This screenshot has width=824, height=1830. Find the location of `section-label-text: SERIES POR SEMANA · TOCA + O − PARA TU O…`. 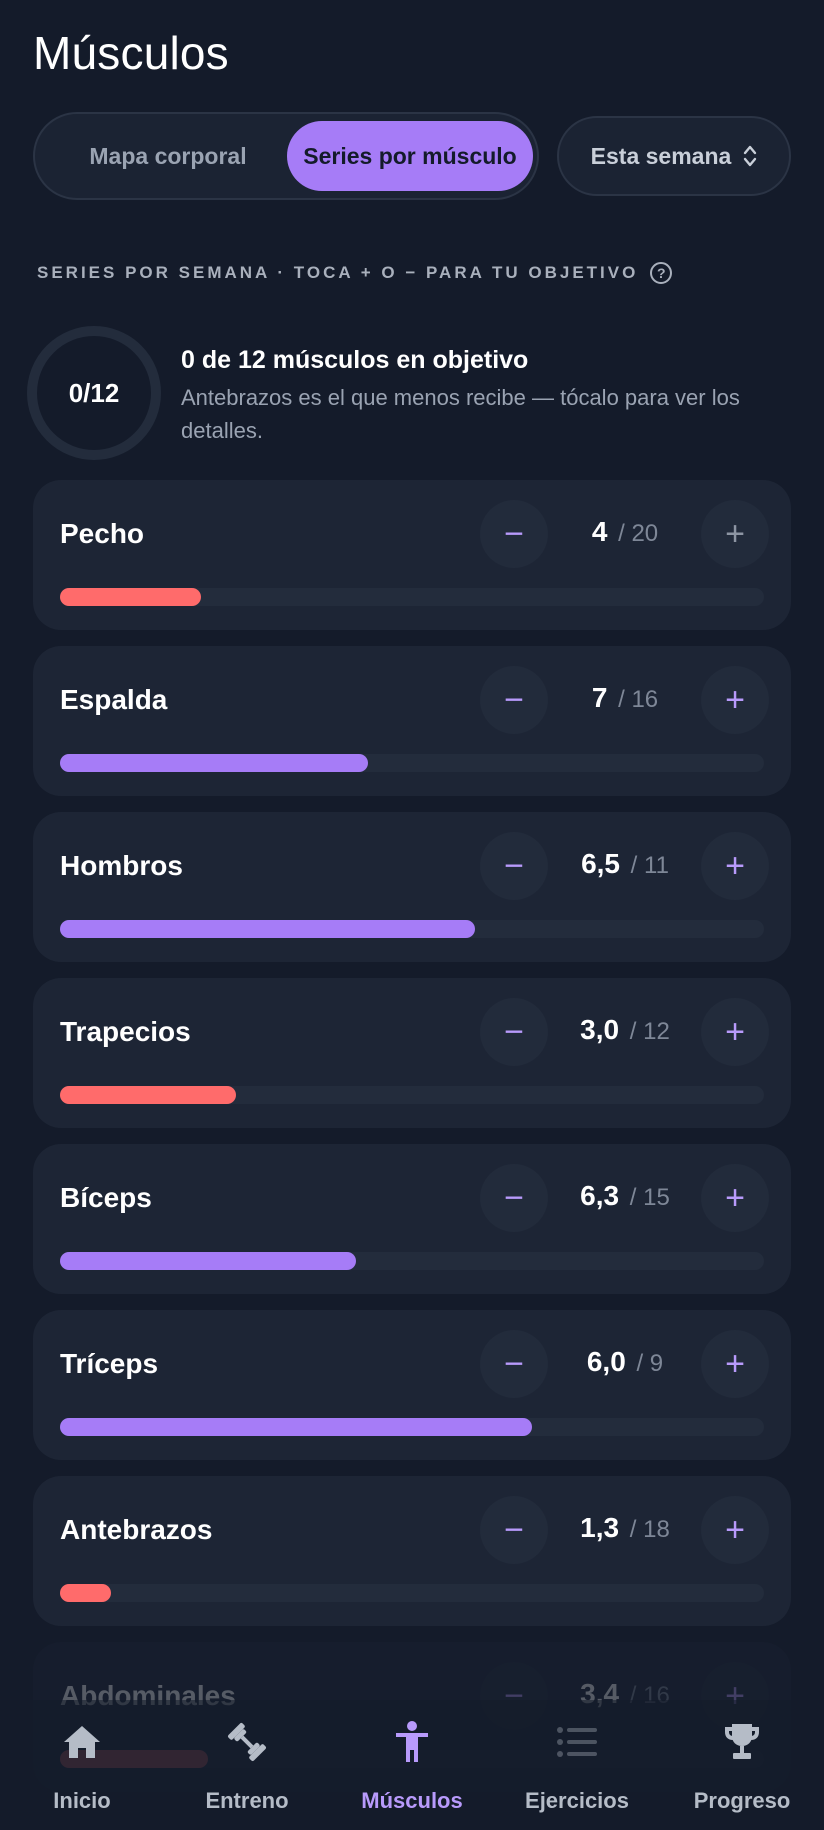

section-label-text: SERIES POR SEMANA · TOCA + O − PARA TU O… is located at coordinates (338, 272).